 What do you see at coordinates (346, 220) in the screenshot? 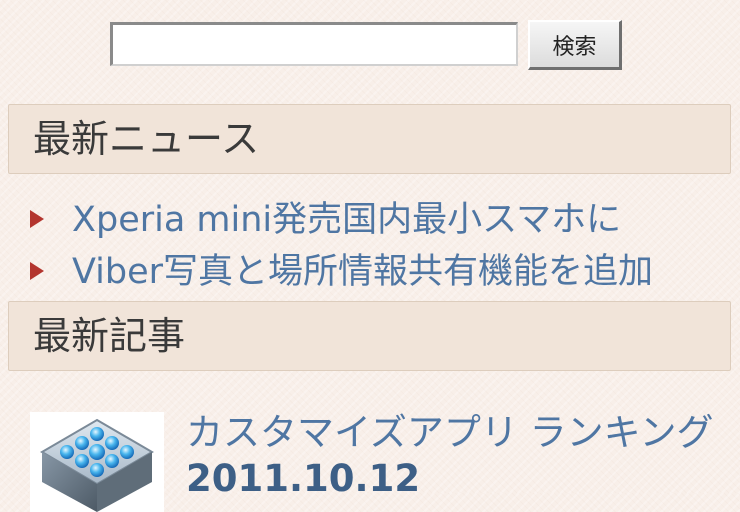
I see `news-link: Xperia mini発売国内最小スマホに` at bounding box center [346, 220].